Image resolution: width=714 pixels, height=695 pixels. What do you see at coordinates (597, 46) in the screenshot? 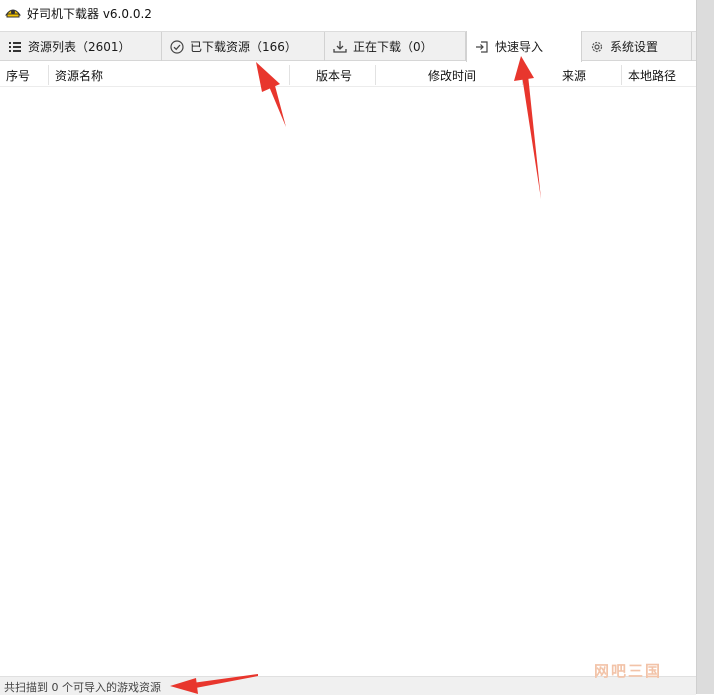
I see `gear-icon` at bounding box center [597, 46].